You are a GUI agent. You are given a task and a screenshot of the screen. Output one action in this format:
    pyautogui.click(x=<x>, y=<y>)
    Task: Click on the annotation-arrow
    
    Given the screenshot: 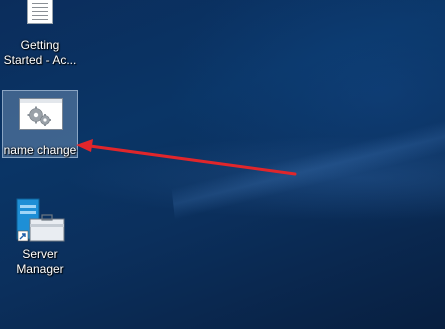 What is the action you would take?
    pyautogui.click(x=186, y=157)
    